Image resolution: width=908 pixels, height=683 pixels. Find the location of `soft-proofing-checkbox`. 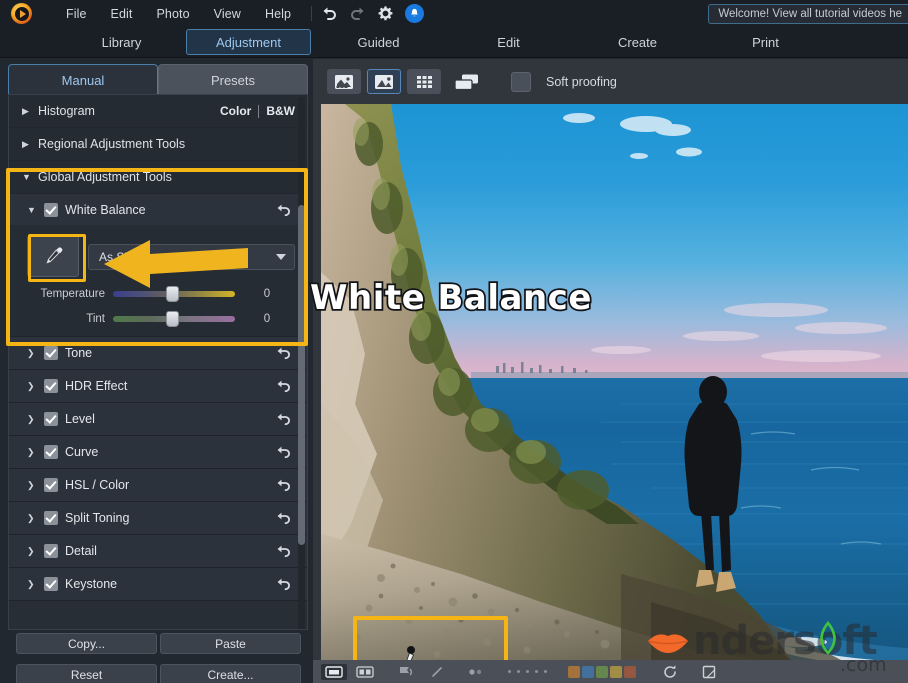

soft-proofing-checkbox is located at coordinates (521, 81).